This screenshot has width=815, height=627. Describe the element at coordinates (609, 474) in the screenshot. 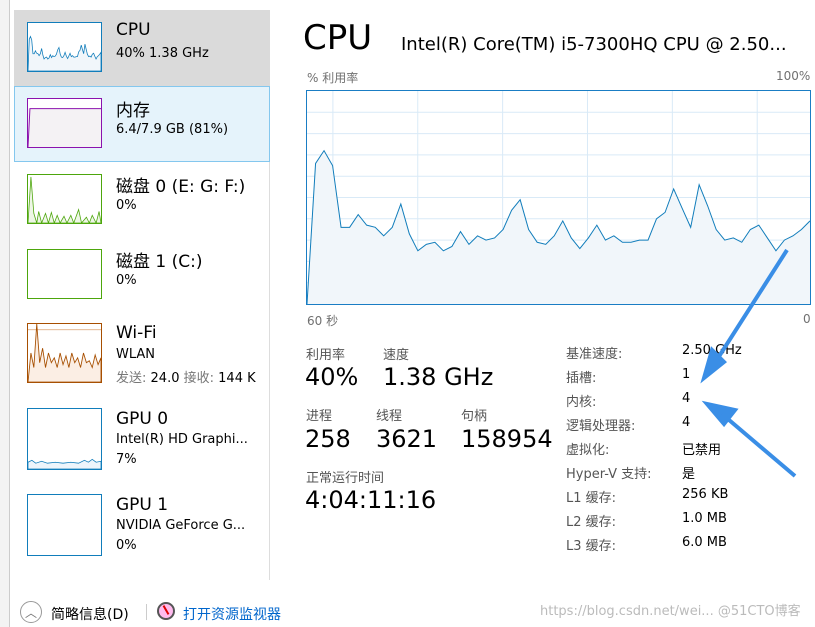

I see `spec-label: Hyper-V 支持:` at that location.